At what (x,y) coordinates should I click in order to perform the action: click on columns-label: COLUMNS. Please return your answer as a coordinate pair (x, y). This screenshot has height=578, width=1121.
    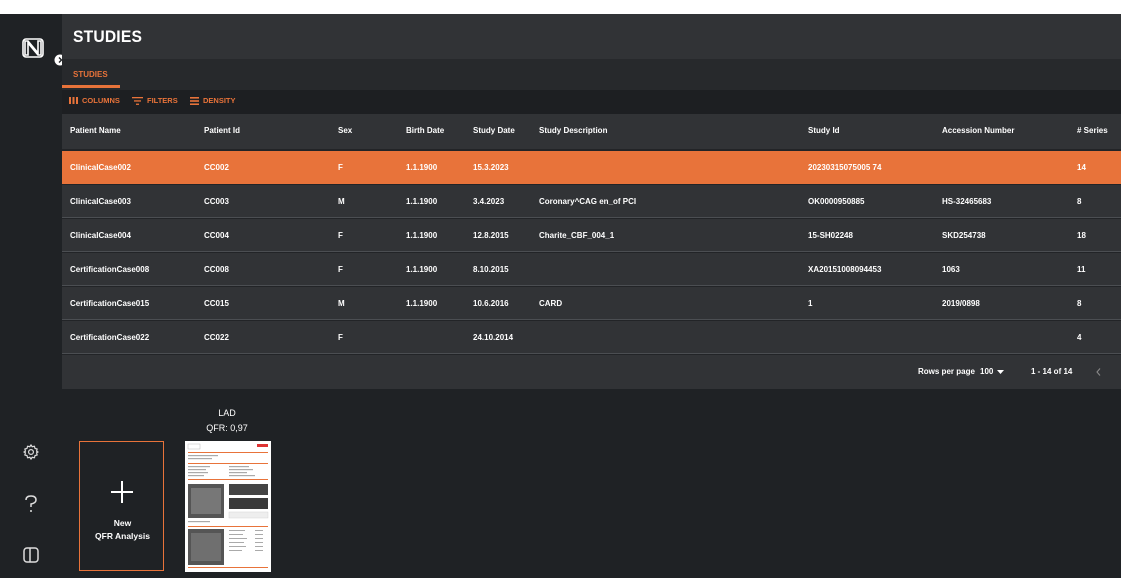
    Looking at the image, I should click on (101, 100).